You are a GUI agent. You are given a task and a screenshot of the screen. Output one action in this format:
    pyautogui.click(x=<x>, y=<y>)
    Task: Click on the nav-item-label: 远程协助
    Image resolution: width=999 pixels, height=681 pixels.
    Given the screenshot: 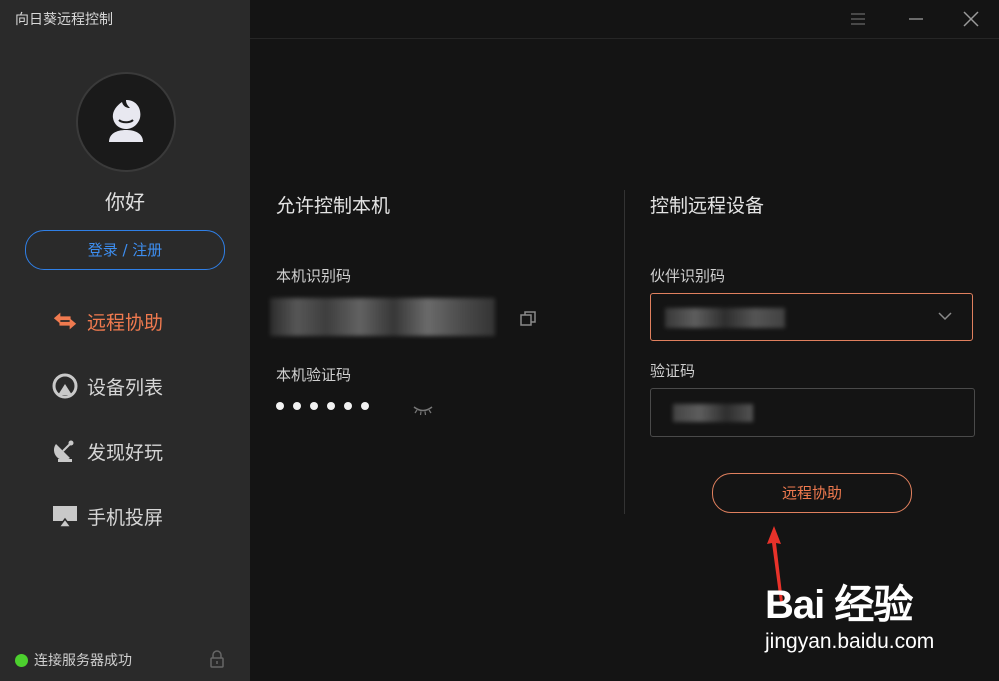 What is the action you would take?
    pyautogui.click(x=125, y=322)
    